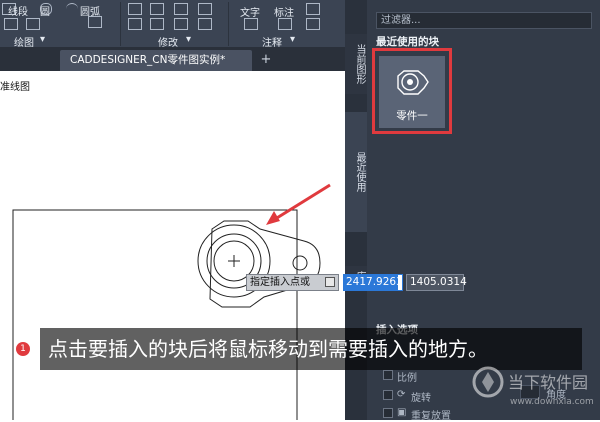  What do you see at coordinates (407, 42) in the screenshot?
I see `recent-blocks-title: 最近使用的块` at bounding box center [407, 42].